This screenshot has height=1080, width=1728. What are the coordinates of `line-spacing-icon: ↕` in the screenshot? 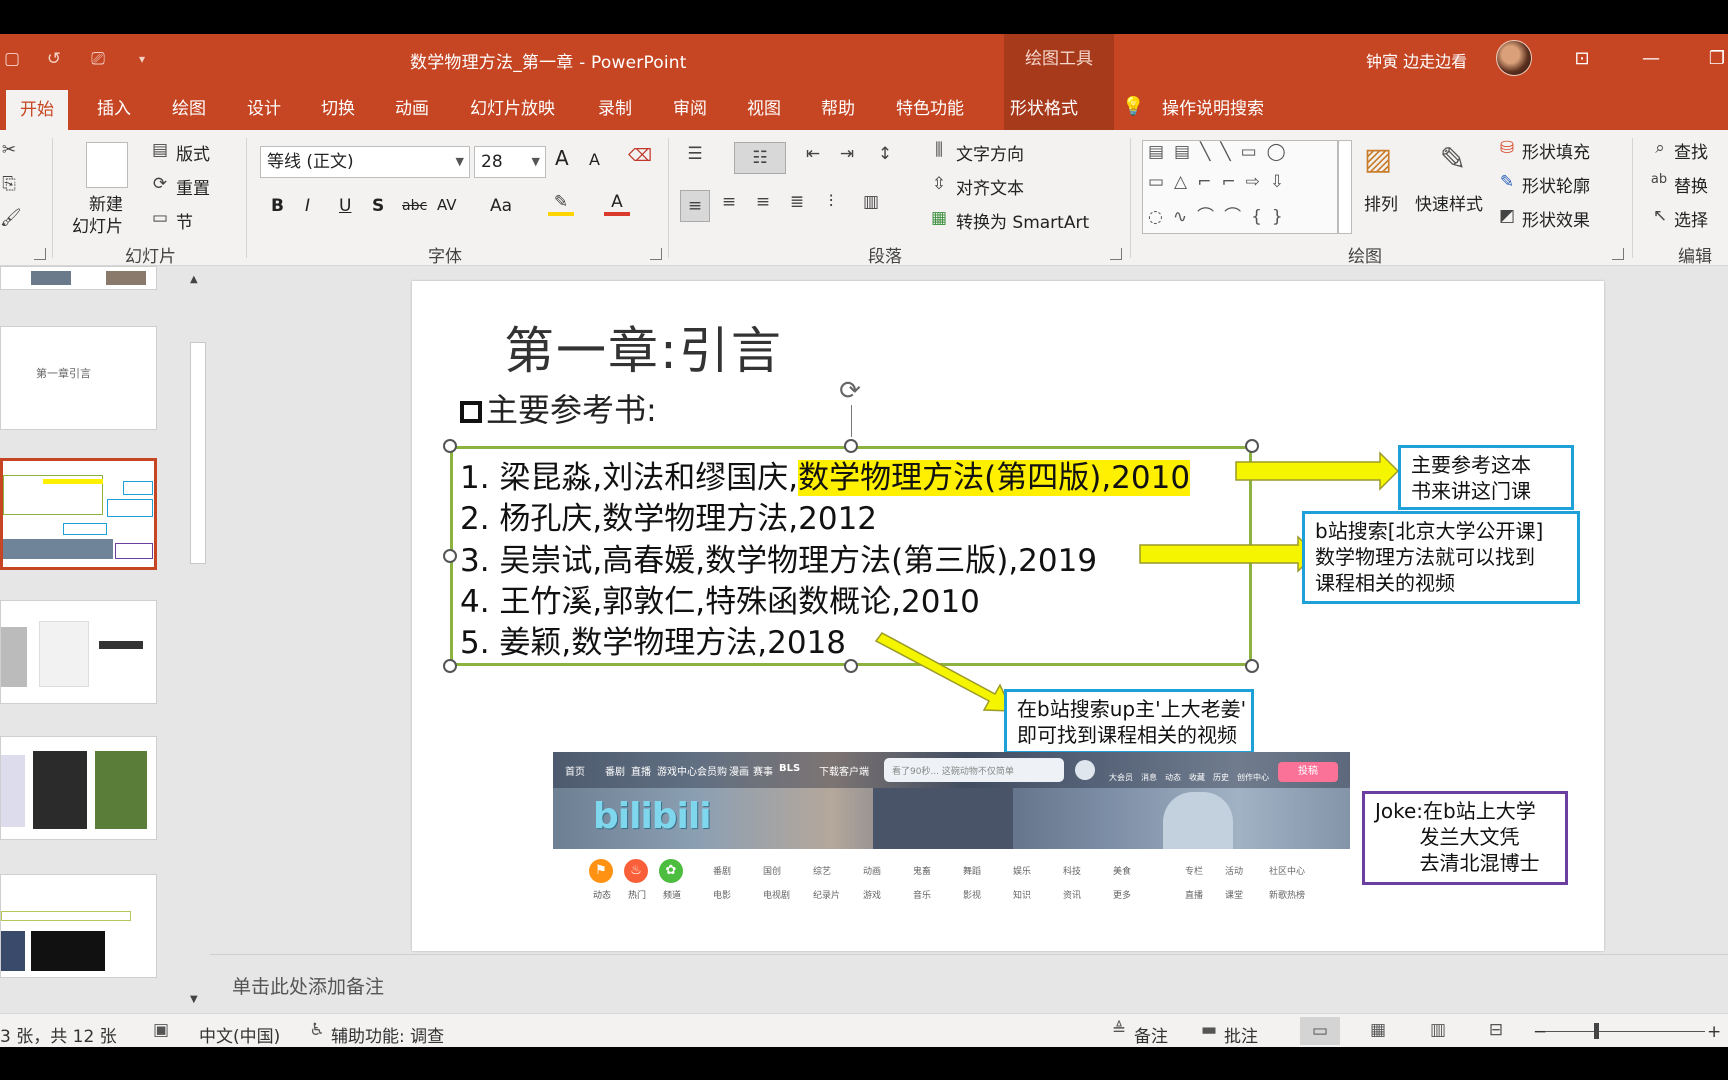 It's located at (885, 154).